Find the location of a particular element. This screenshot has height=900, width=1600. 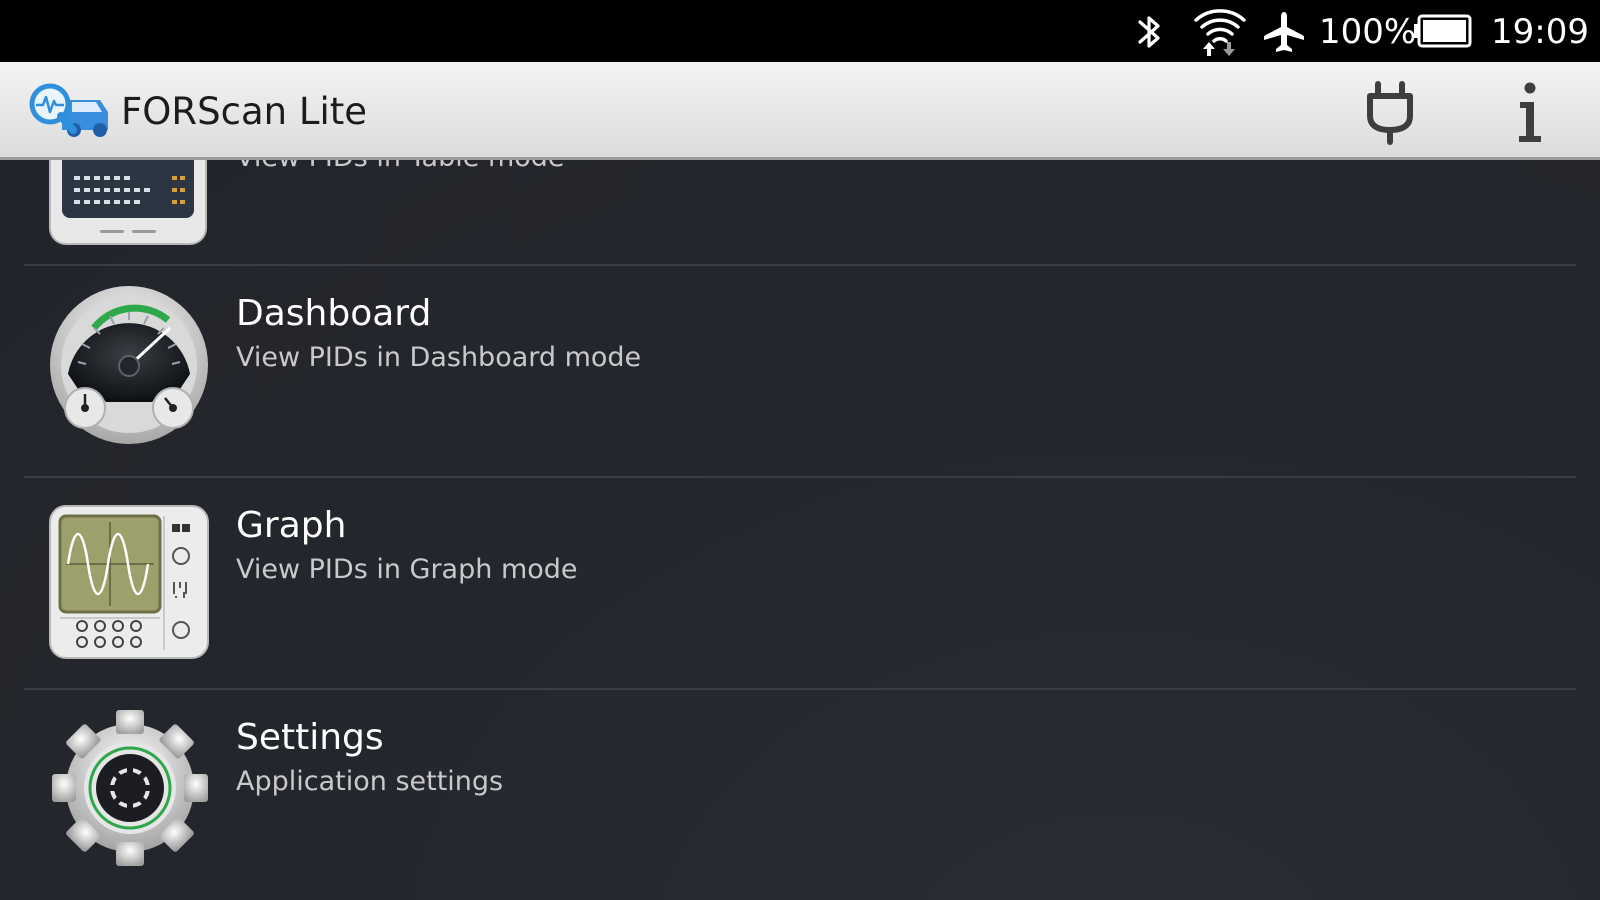

menu-item-subtitle: Application settings is located at coordinates (370, 781).